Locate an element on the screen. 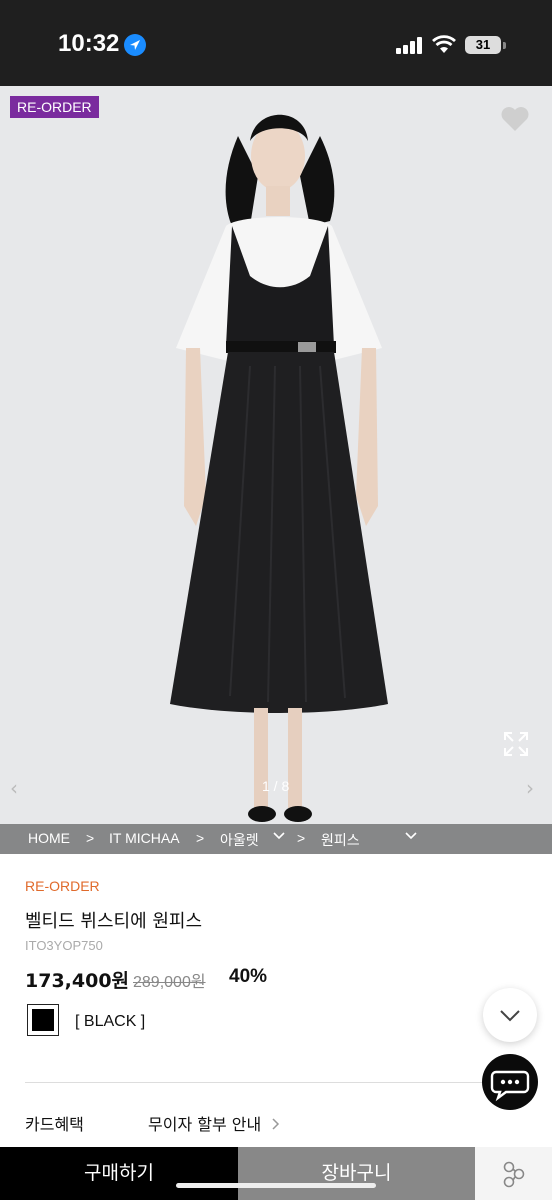  signal-icon is located at coordinates (410, 45).